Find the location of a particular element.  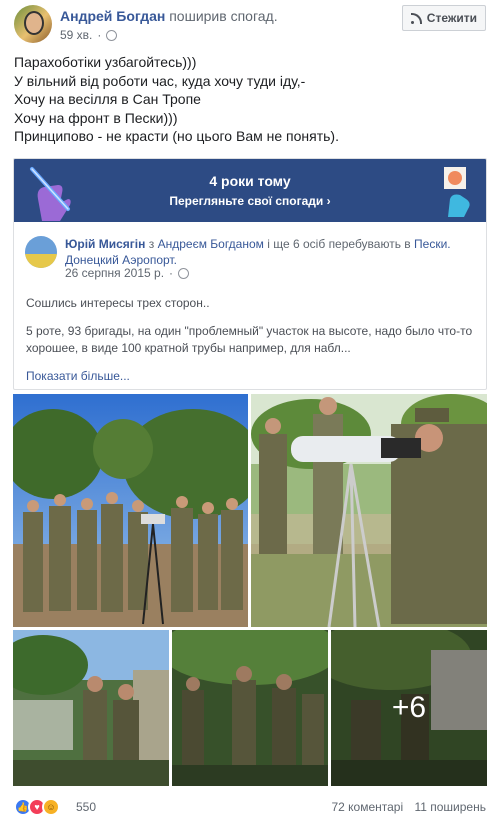

memory-title: 4 роки тому is located at coordinates (250, 181).